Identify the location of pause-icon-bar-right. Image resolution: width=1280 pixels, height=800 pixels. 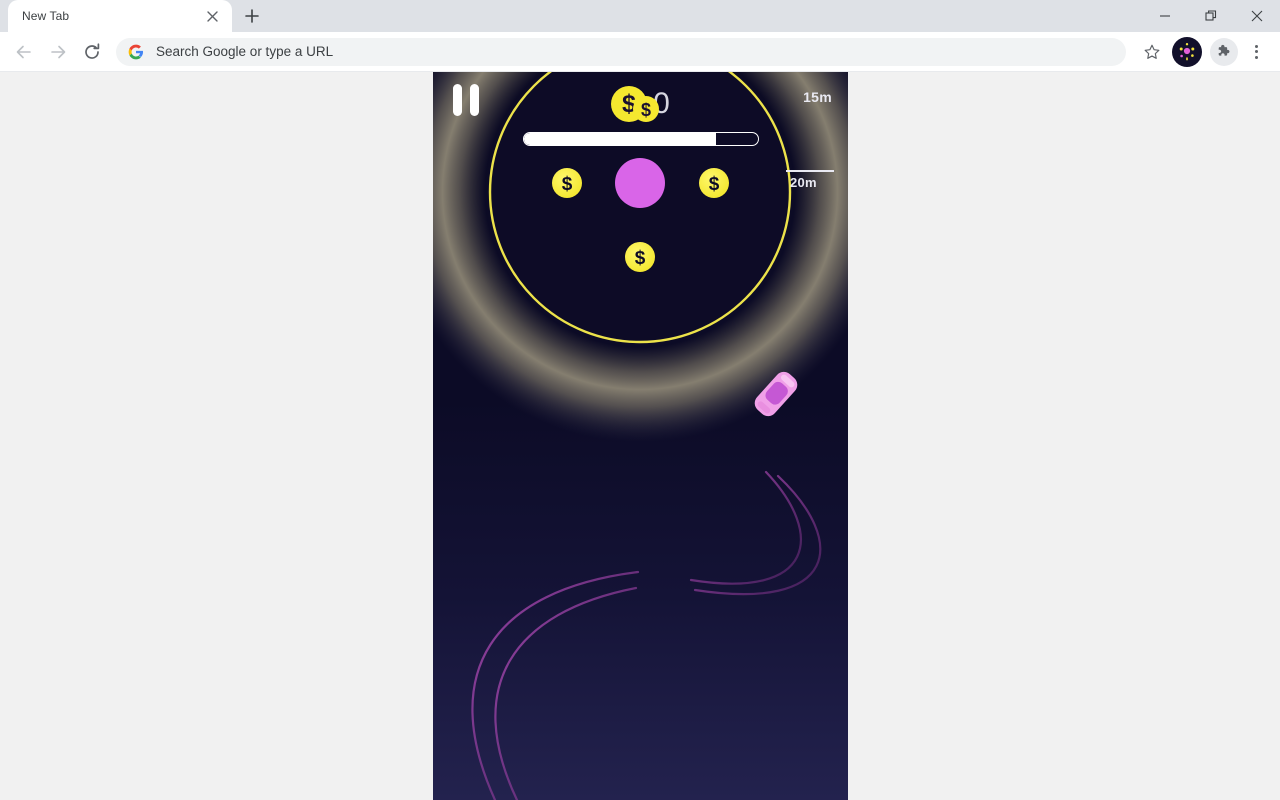
(474, 100).